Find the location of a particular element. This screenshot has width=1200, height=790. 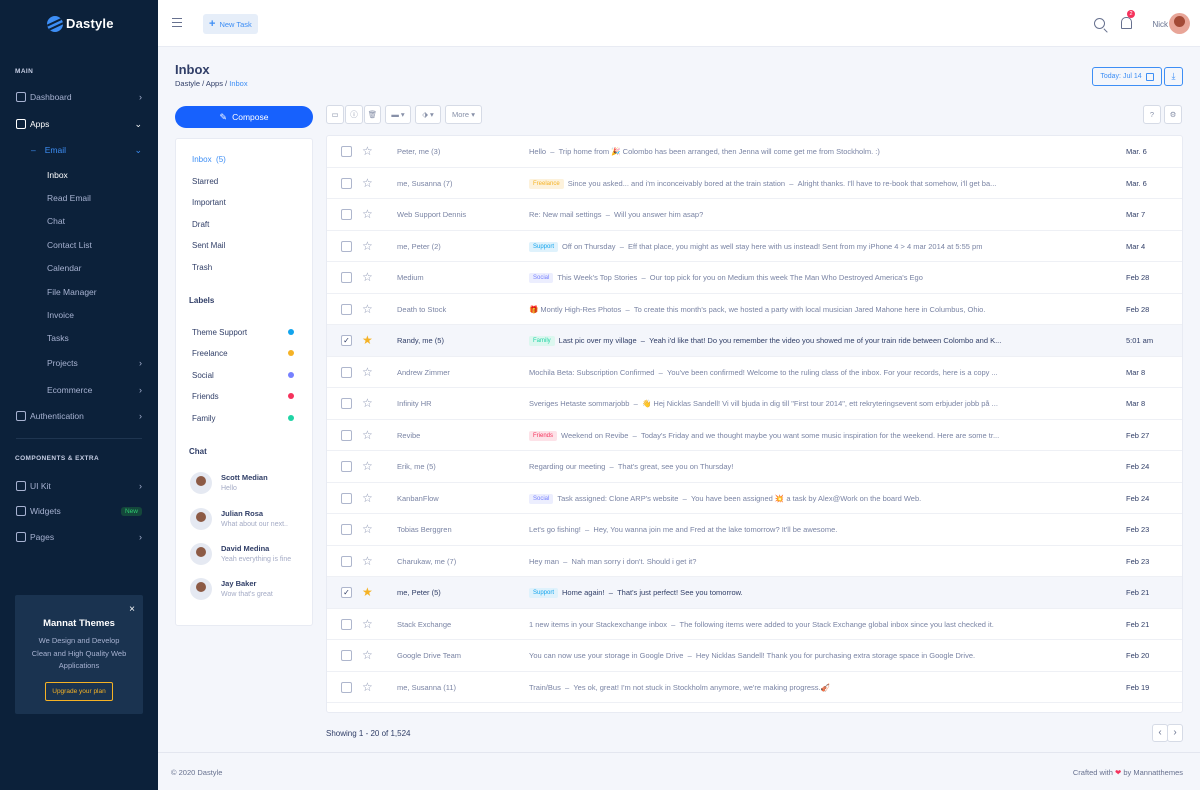

delete-button: 🗑 is located at coordinates (372, 114).